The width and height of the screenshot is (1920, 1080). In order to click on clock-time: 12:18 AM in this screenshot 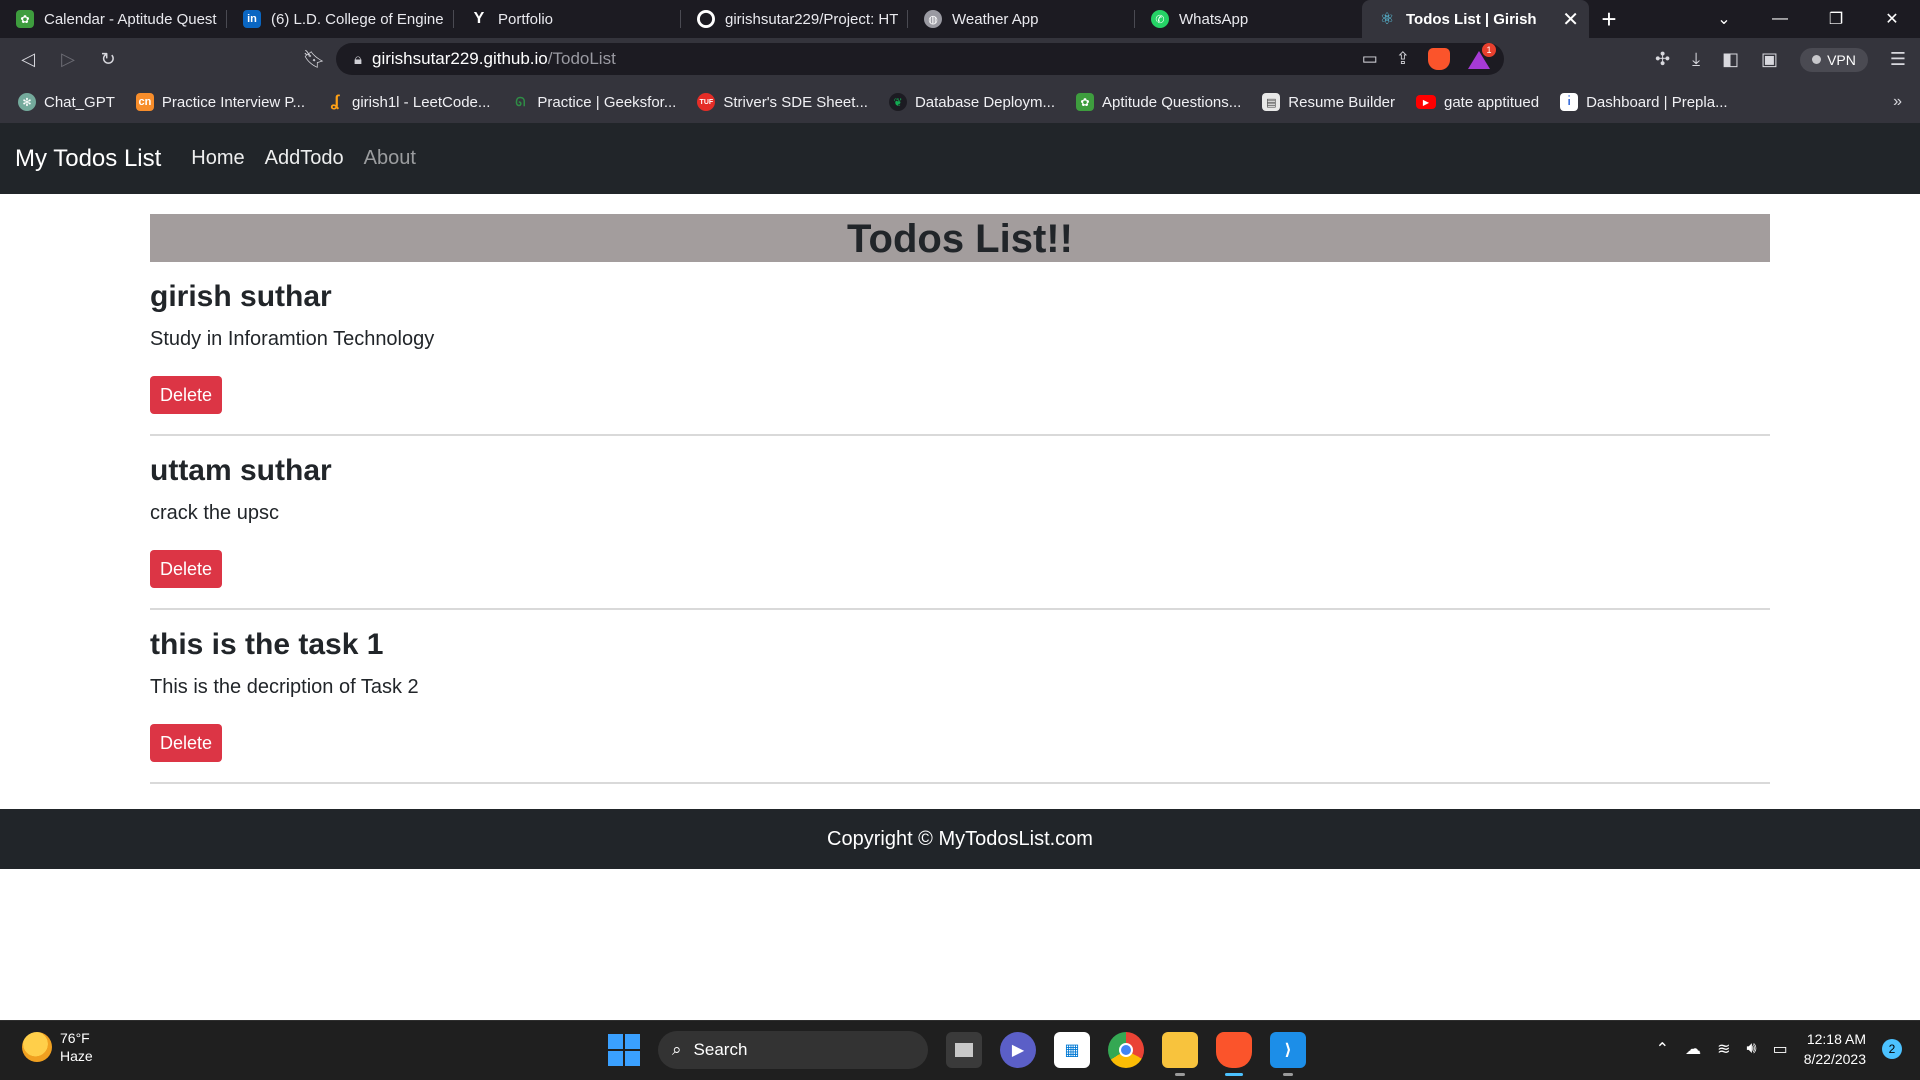, I will do `click(1836, 1039)`.